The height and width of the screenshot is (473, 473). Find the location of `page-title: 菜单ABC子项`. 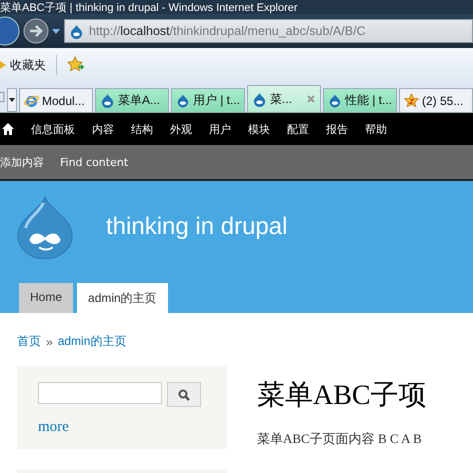

page-title: 菜单ABC子项 is located at coordinates (342, 396).